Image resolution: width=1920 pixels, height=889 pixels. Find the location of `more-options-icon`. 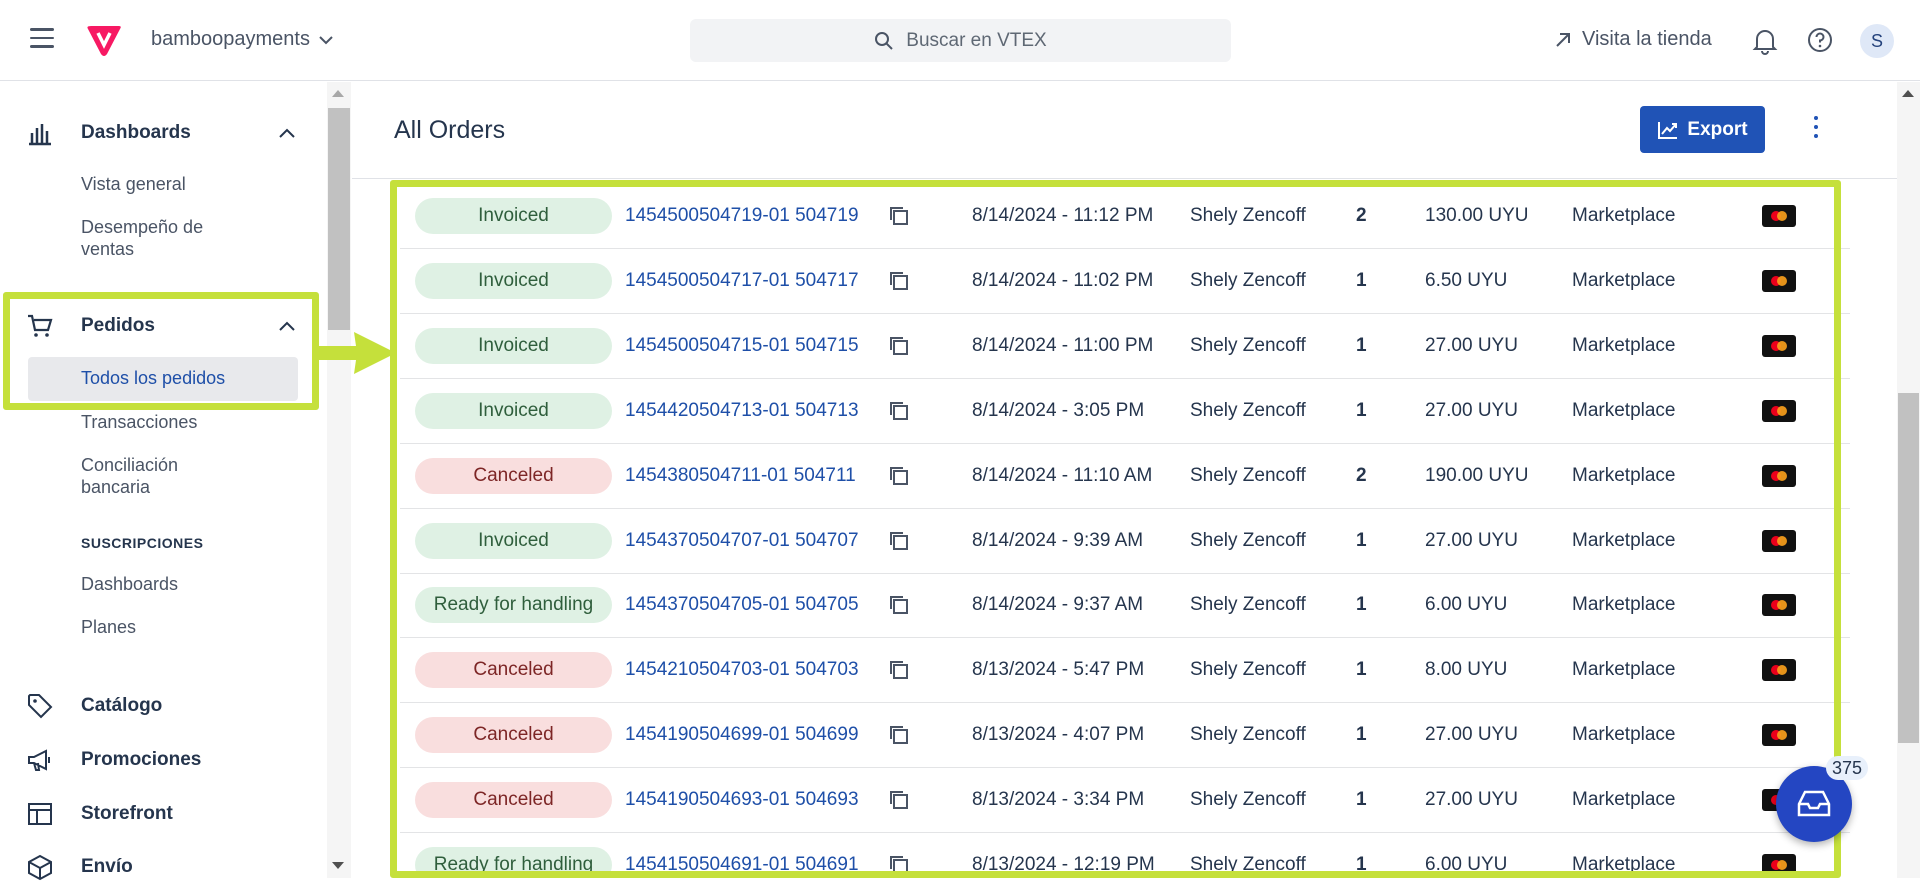

more-options-icon is located at coordinates (1816, 129).